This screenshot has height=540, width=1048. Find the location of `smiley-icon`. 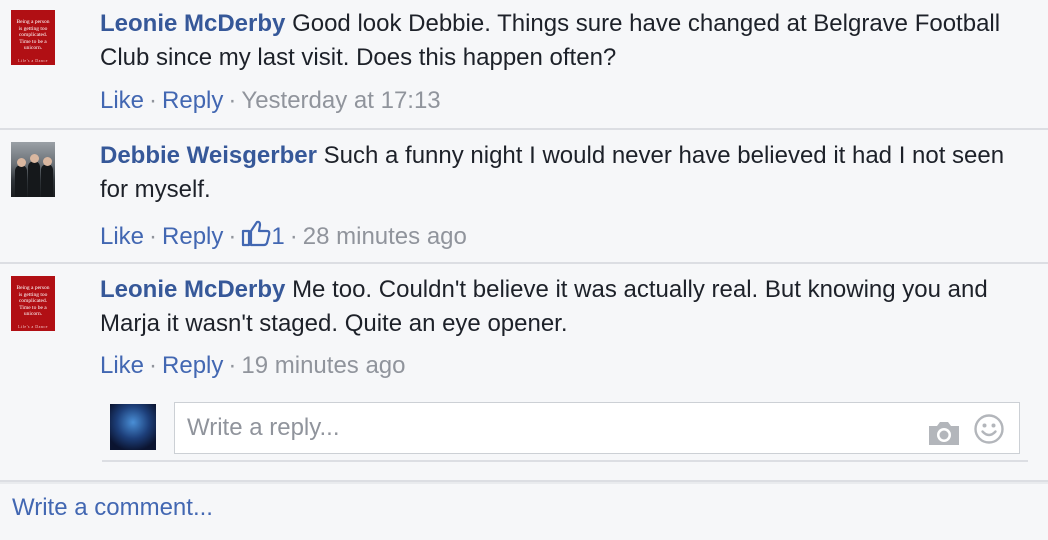

smiley-icon is located at coordinates (989, 438).